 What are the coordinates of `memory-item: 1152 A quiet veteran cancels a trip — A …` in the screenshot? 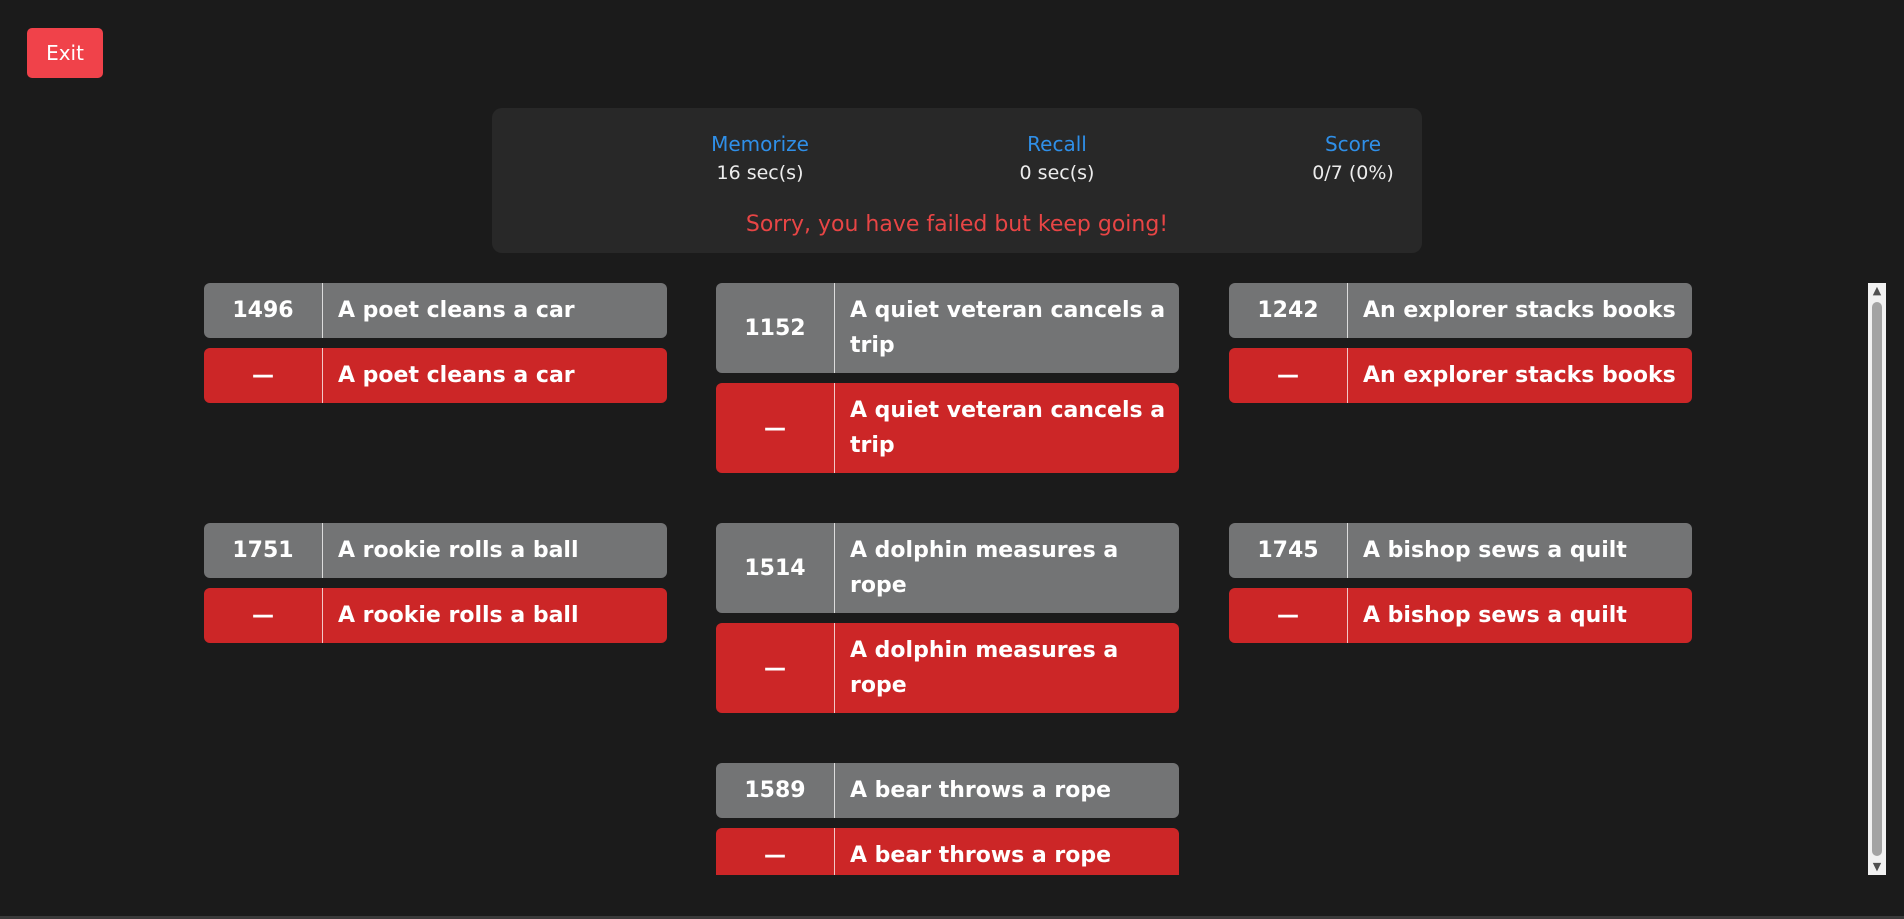 It's located at (947, 378).